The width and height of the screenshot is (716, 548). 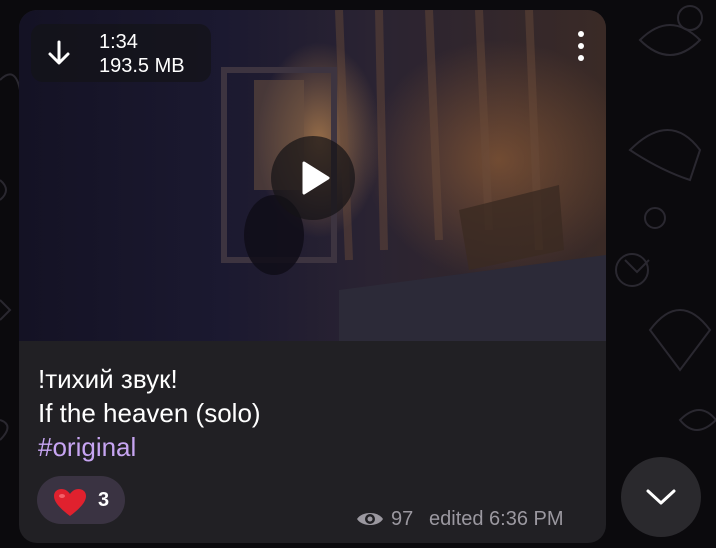 What do you see at coordinates (108, 379) in the screenshot?
I see `caption-line-1: !тихий звук!` at bounding box center [108, 379].